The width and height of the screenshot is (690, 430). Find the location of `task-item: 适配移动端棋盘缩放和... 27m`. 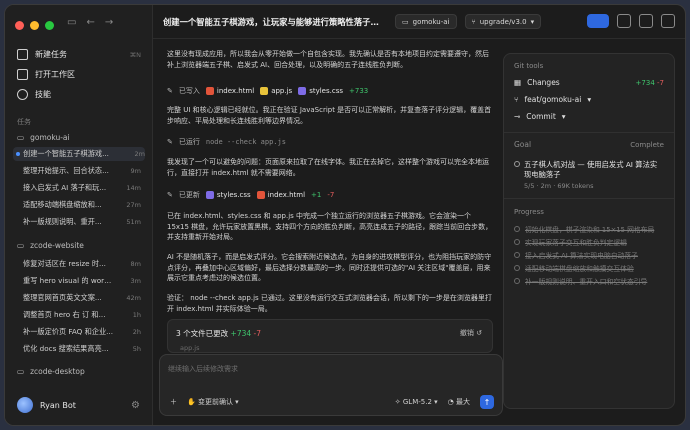

task-item: 适配移动端棋盘缩放和... 27m is located at coordinates (82, 205).